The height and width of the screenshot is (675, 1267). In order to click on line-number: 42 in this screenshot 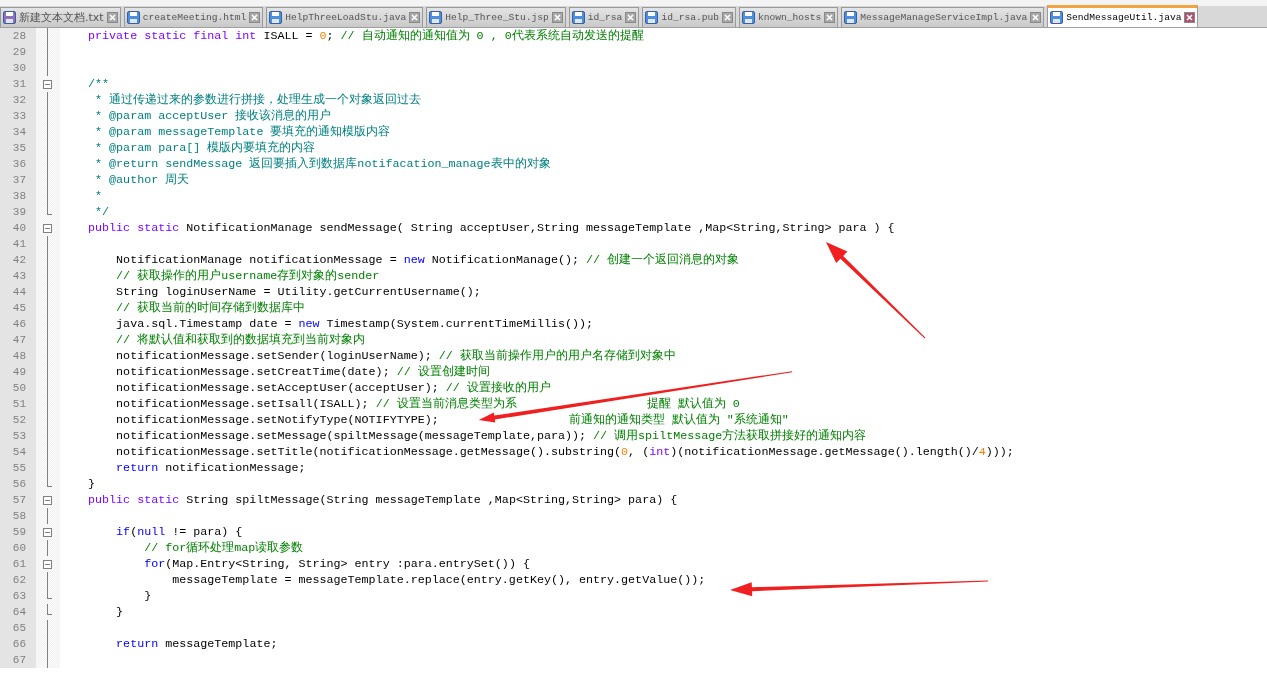, I will do `click(18, 260)`.